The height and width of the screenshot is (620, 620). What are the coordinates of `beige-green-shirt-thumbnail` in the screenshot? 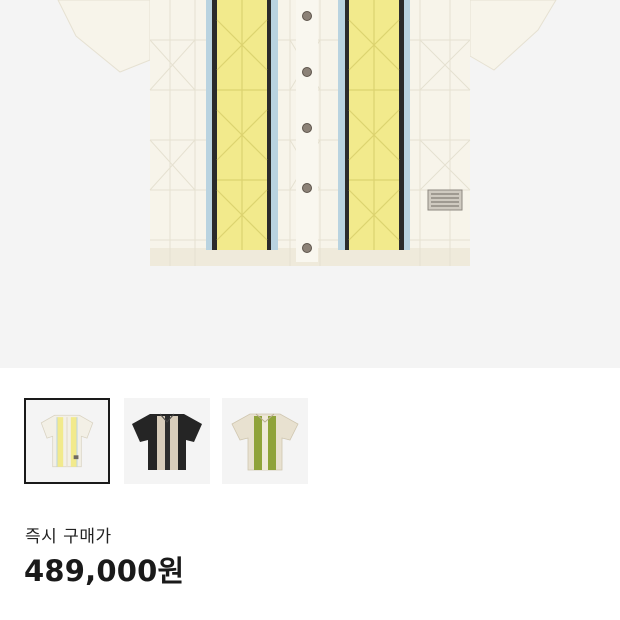 It's located at (265, 441).